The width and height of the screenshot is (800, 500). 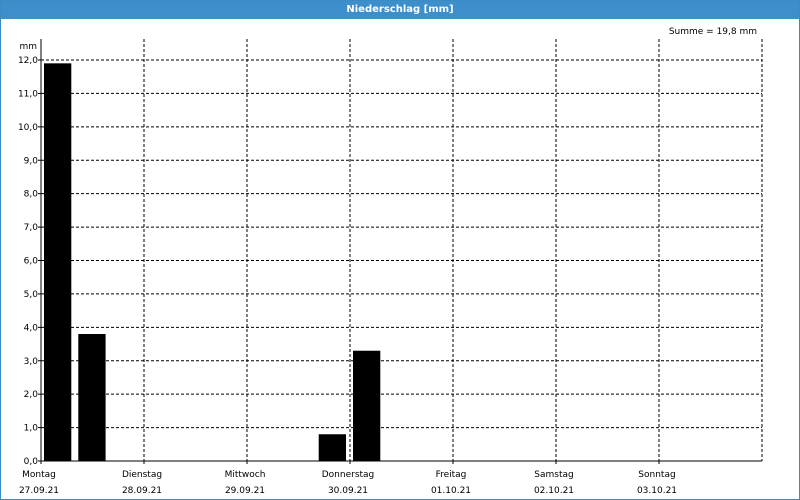 What do you see at coordinates (553, 475) in the screenshot?
I see `x-day-label: Samstag` at bounding box center [553, 475].